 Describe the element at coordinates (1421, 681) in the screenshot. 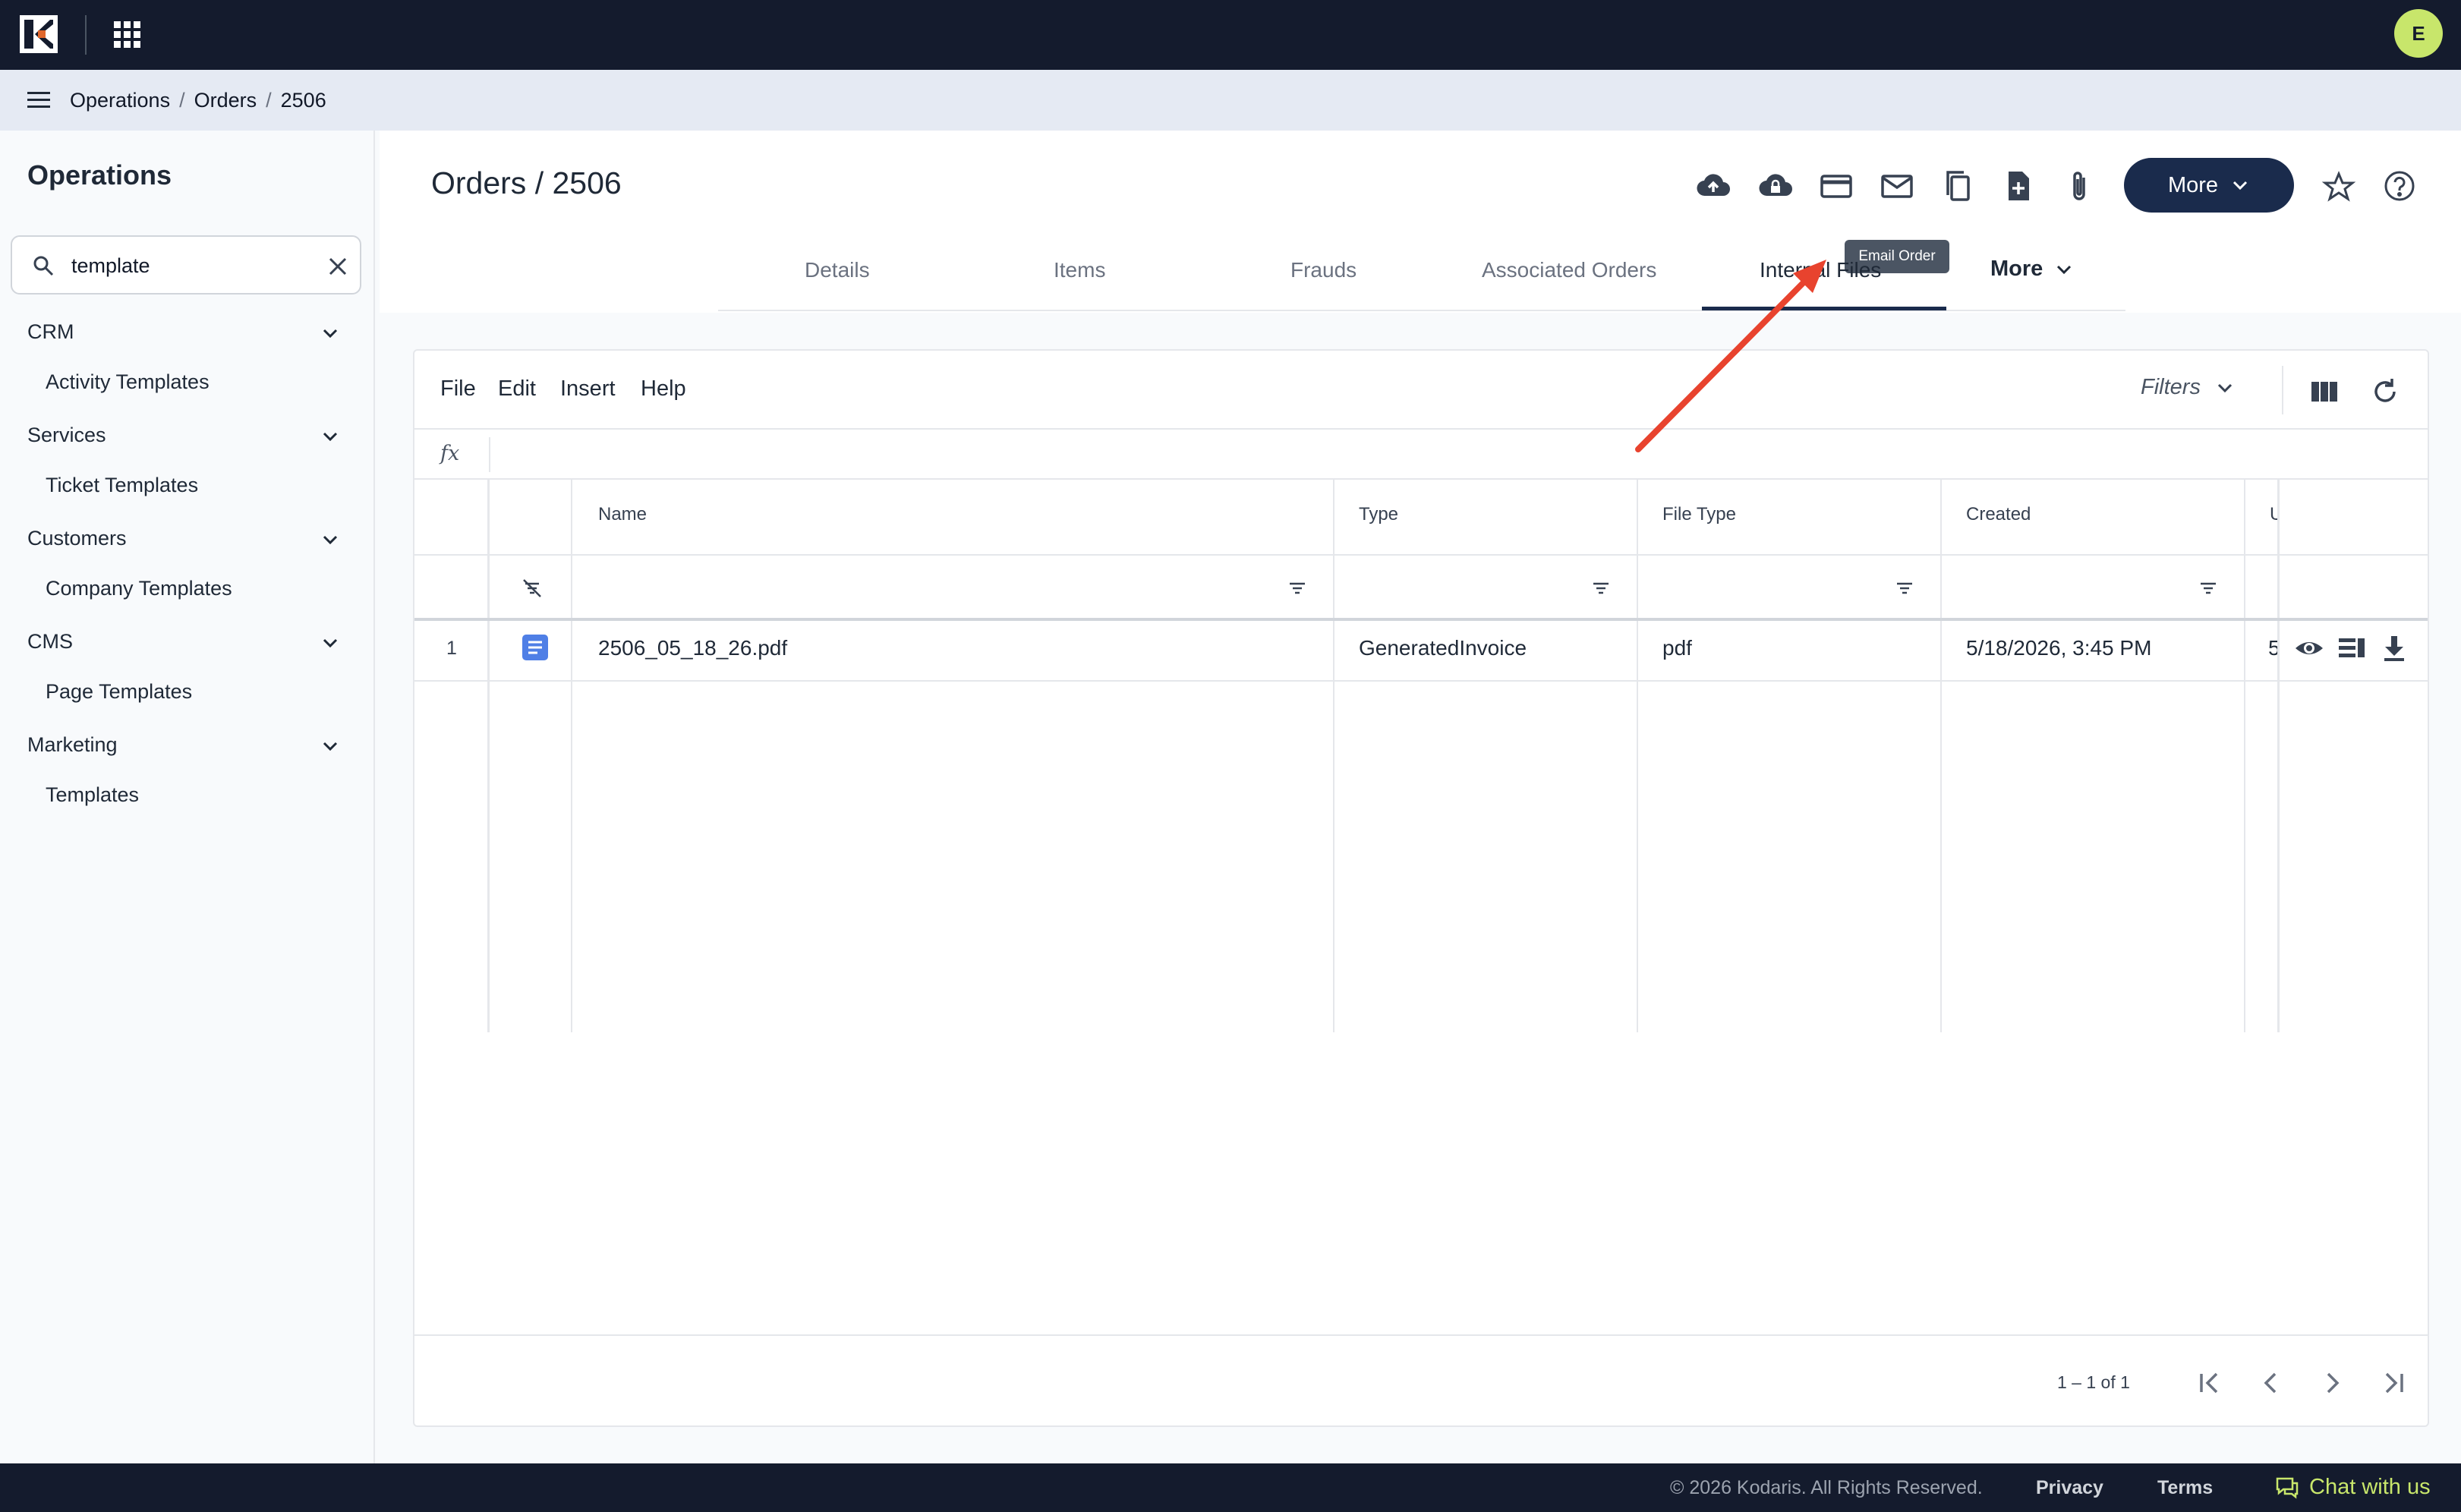

I see `data-row-border` at that location.